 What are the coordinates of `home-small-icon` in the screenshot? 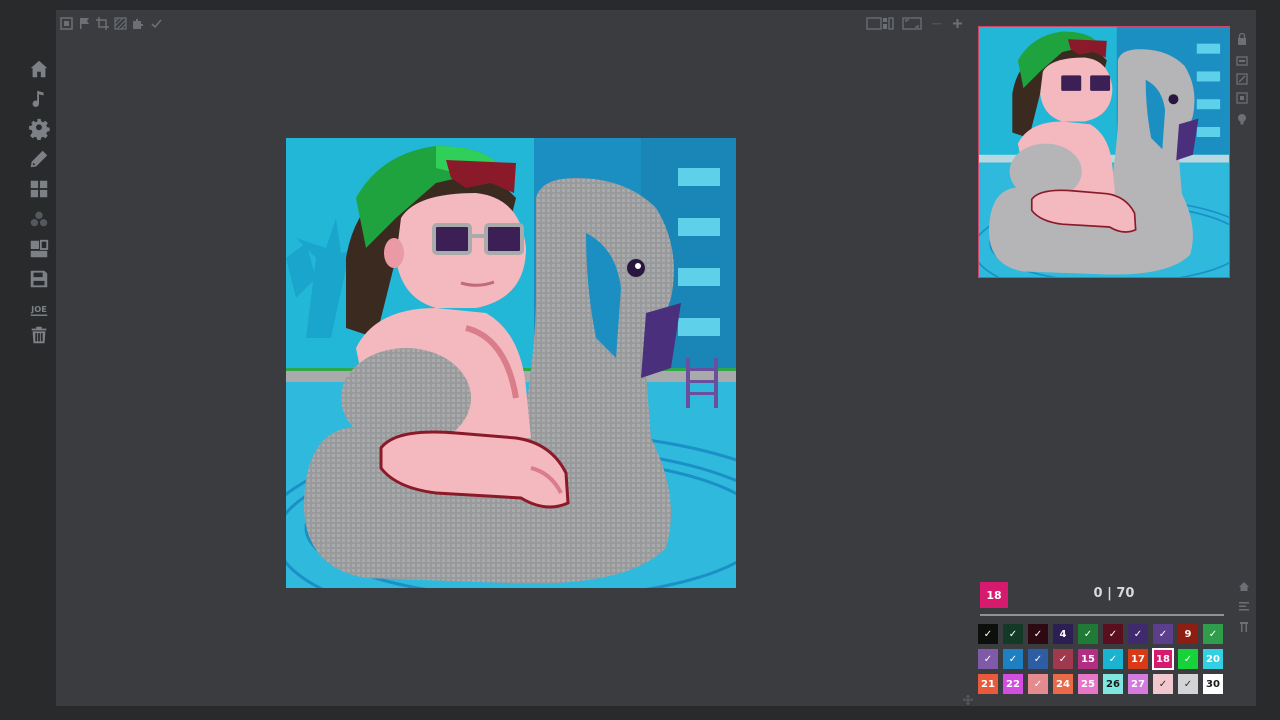 It's located at (1244, 587).